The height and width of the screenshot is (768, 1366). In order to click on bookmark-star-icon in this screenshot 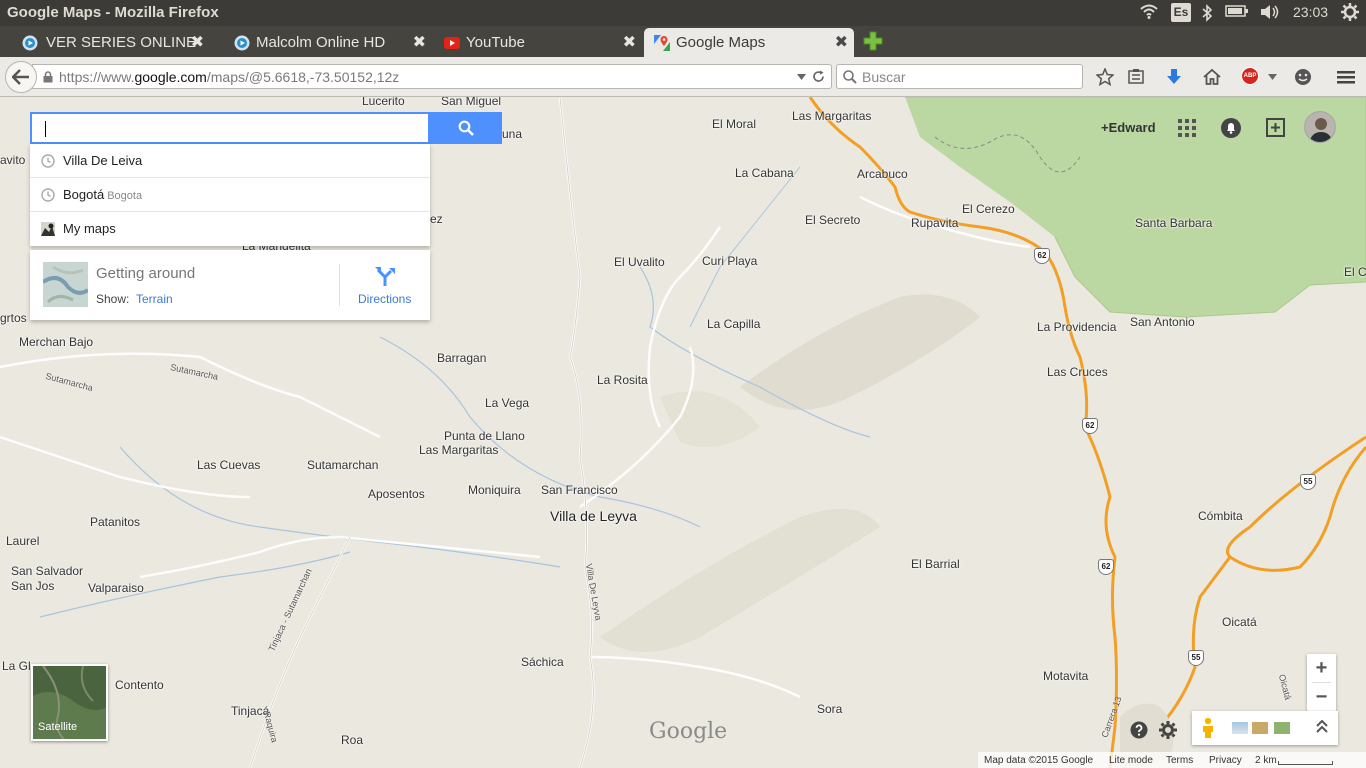, I will do `click(1105, 77)`.